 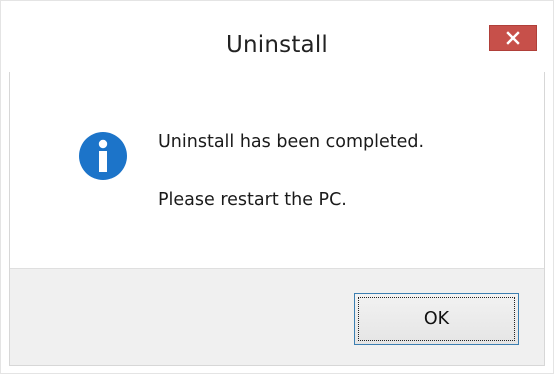 I want to click on ok-button-label: OK, so click(x=436, y=319).